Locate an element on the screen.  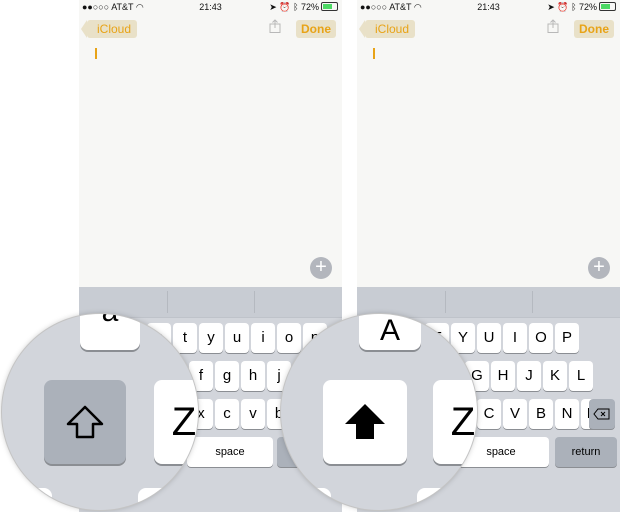
key-o: o is located at coordinates (289, 338).